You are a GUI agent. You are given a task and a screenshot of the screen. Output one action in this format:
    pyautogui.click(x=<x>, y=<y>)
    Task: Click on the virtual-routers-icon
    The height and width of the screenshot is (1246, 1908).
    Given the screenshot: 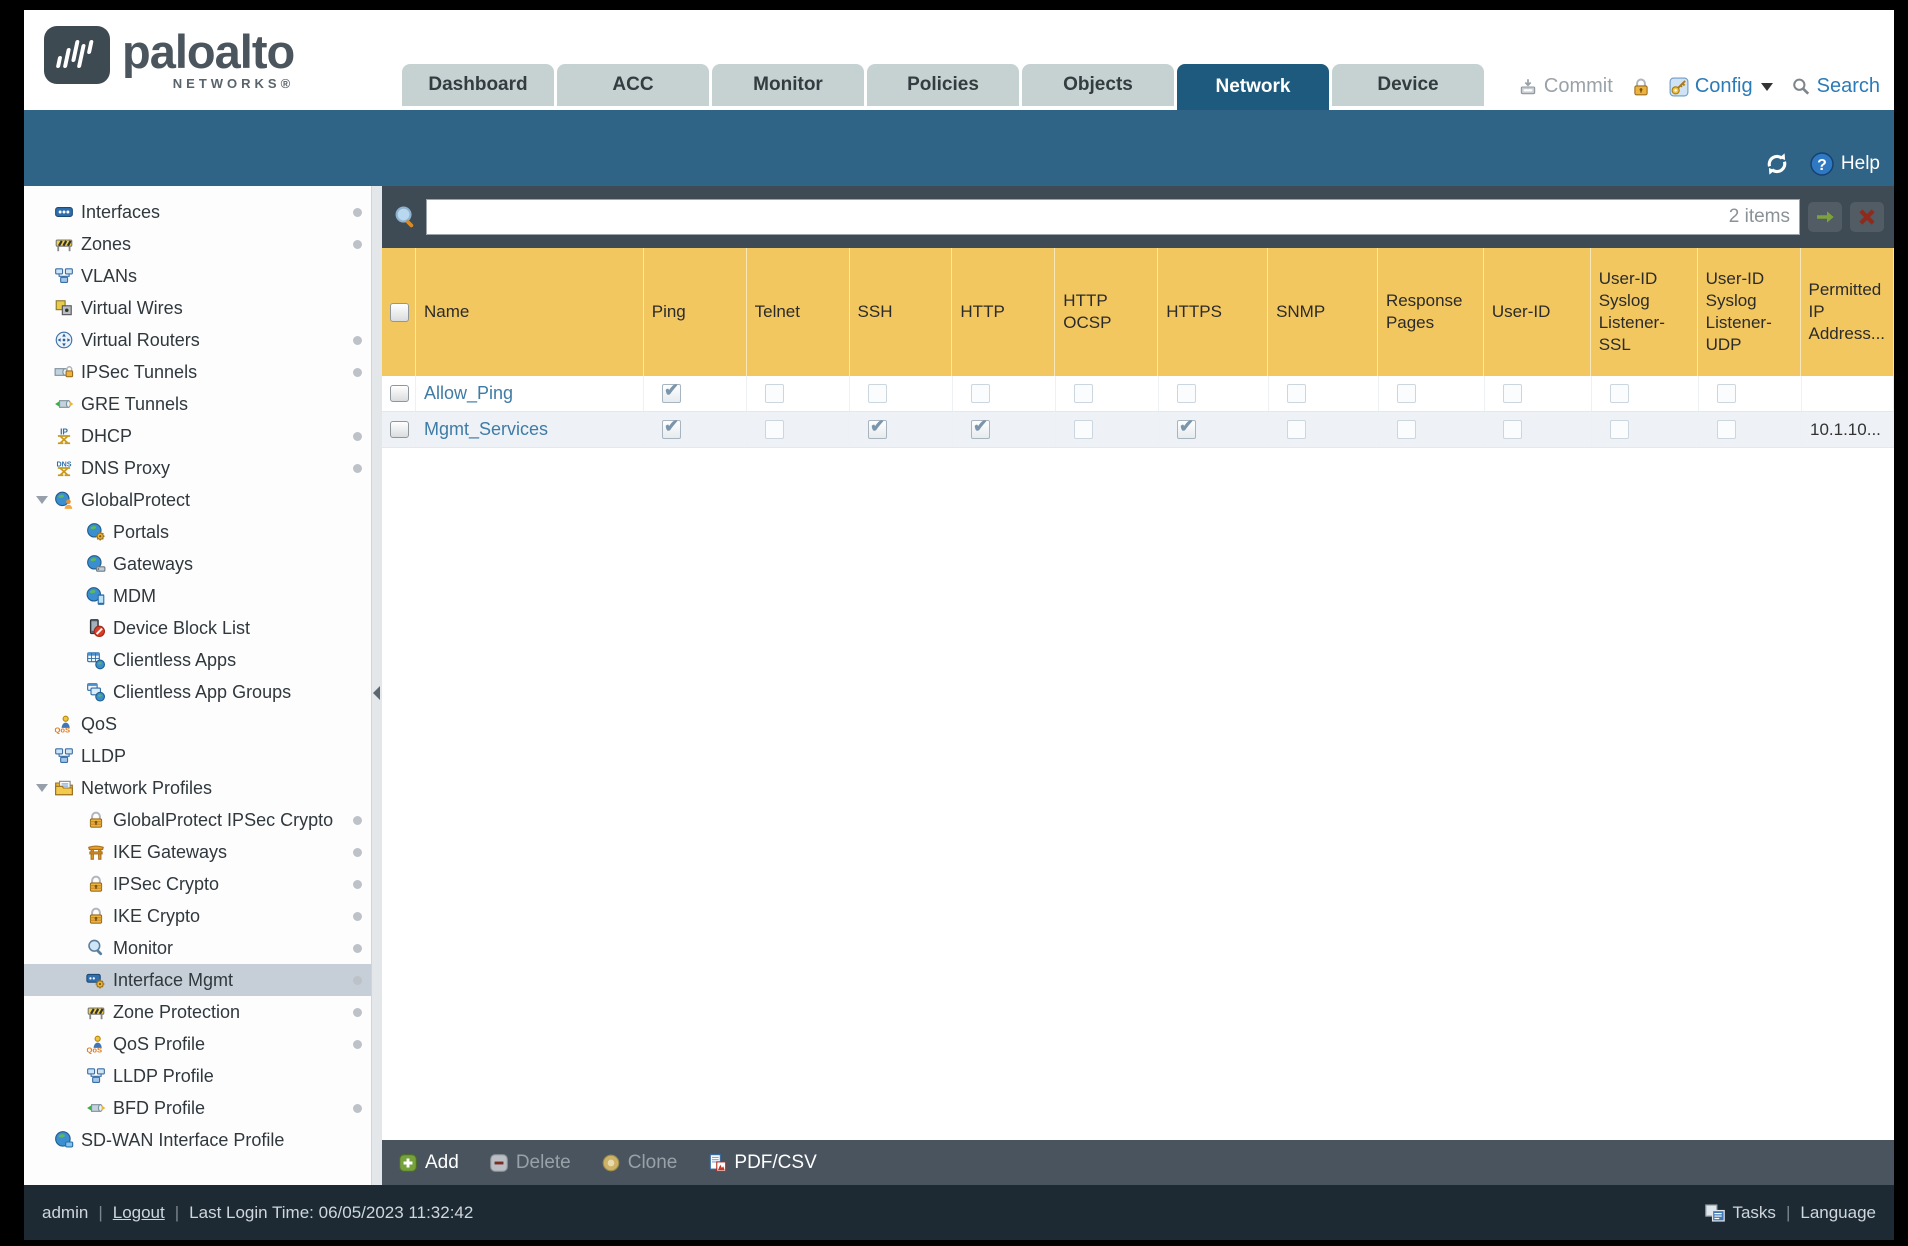 What is the action you would take?
    pyautogui.click(x=64, y=340)
    